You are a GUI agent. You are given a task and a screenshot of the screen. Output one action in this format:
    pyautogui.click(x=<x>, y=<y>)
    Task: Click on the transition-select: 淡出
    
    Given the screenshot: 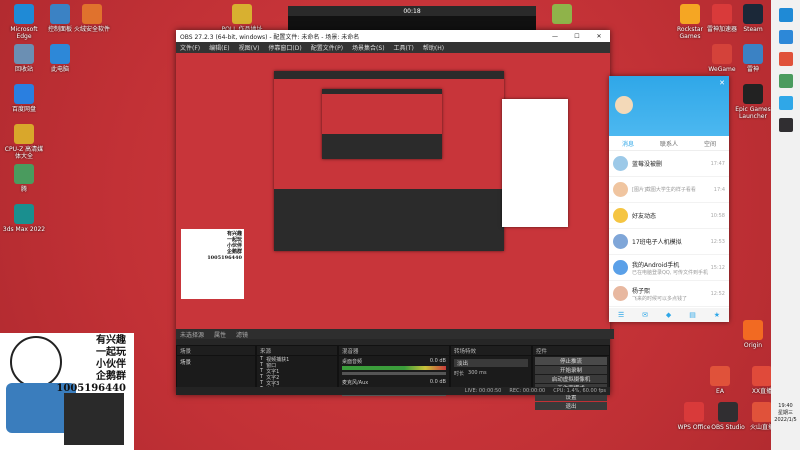 What is the action you would take?
    pyautogui.click(x=491, y=363)
    